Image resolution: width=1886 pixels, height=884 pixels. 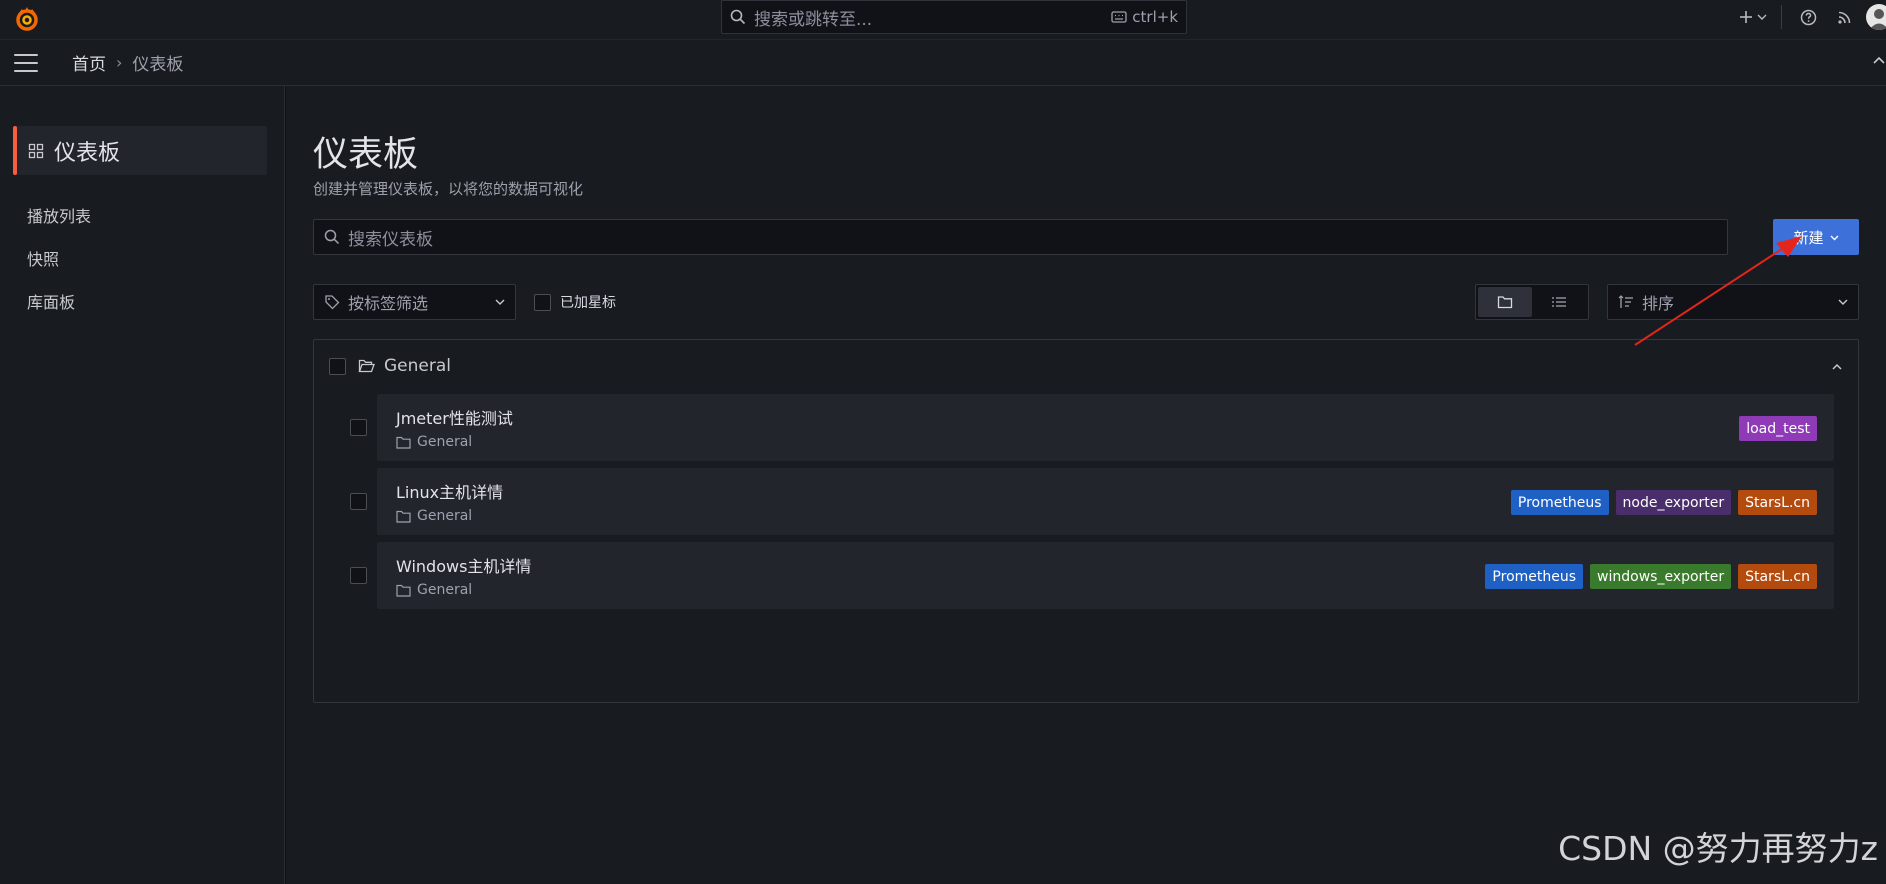 I want to click on tag-list: Prometheus windows_exporter StarsL.cn, so click(x=1651, y=576).